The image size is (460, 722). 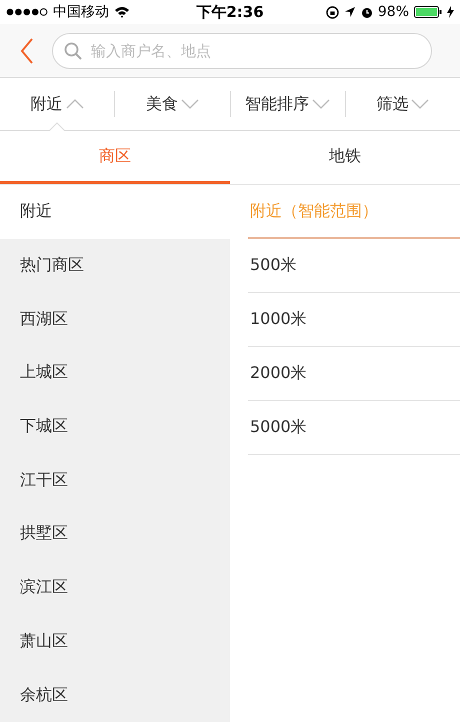 What do you see at coordinates (450, 12) in the screenshot?
I see `charging-icon` at bounding box center [450, 12].